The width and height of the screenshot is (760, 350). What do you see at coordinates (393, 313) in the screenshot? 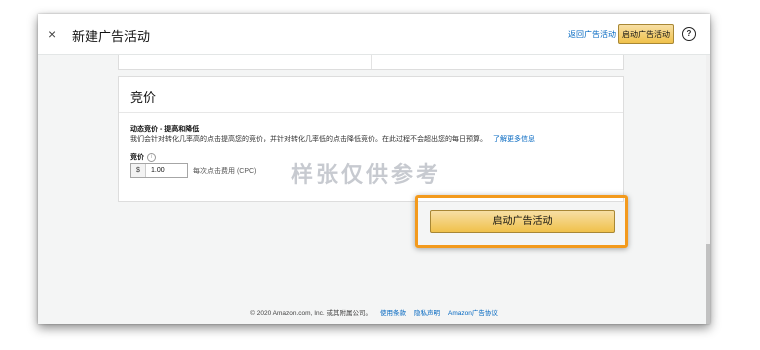
I see `terms-link: 使用条款` at bounding box center [393, 313].